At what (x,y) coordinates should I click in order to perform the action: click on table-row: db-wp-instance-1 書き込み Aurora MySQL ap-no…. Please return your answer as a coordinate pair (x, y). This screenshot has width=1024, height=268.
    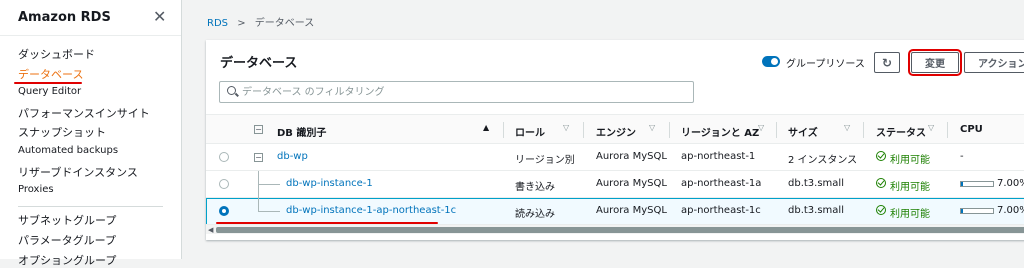
    Looking at the image, I should click on (615, 184).